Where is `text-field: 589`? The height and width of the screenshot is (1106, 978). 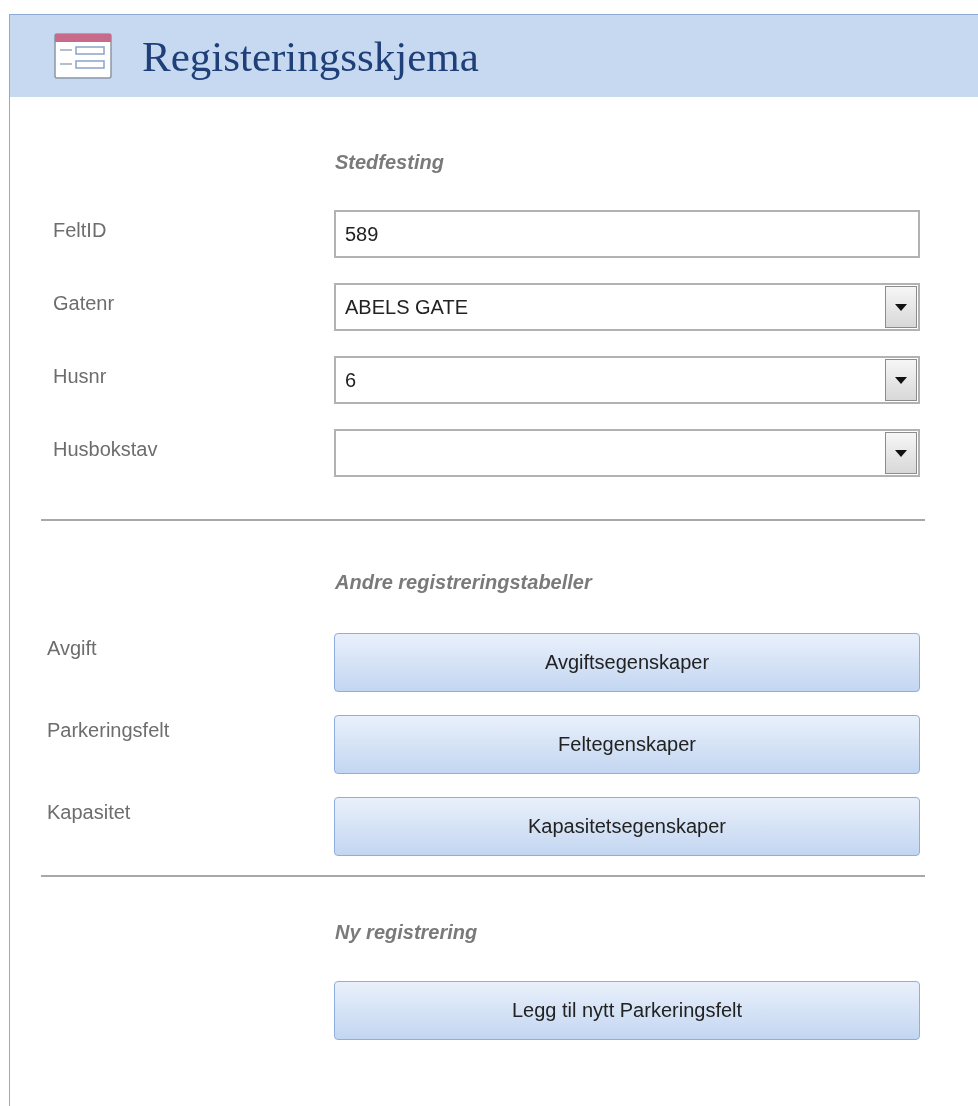
text-field: 589 is located at coordinates (627, 234).